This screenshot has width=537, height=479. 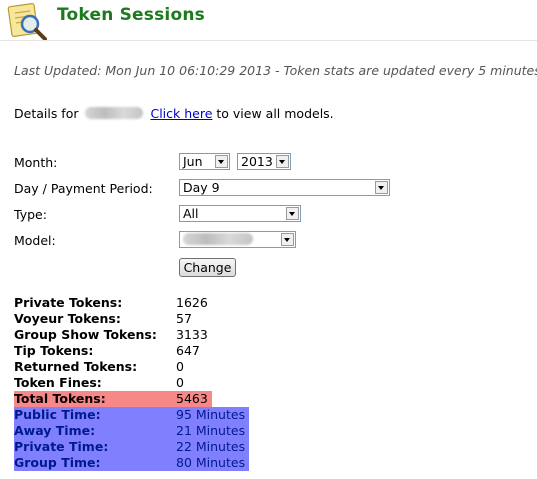 I want to click on month-select: Jun, so click(x=204, y=161).